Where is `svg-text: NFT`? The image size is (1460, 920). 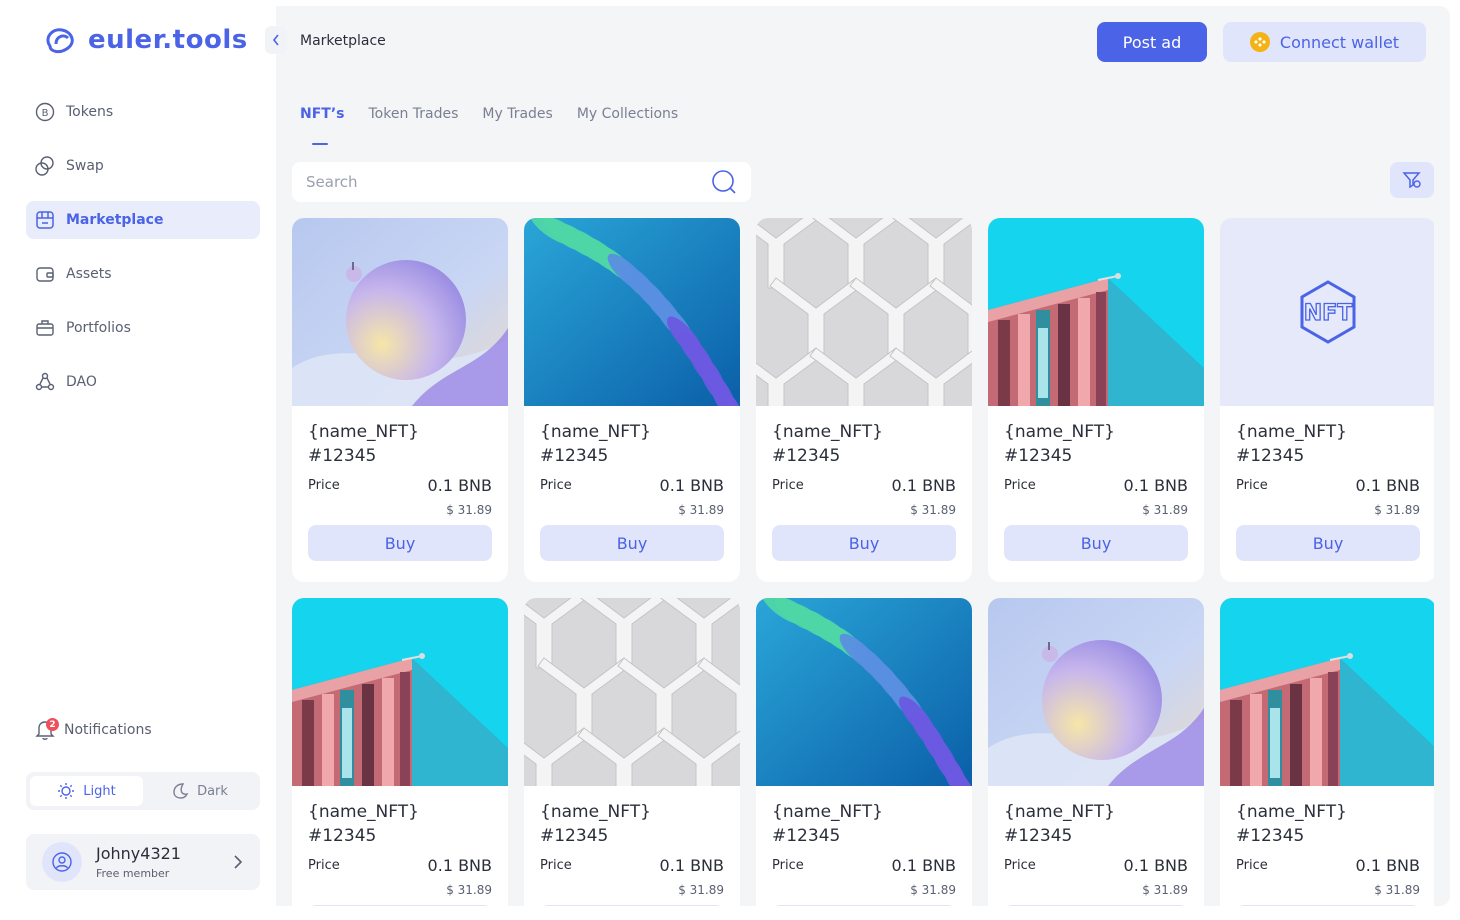 svg-text: NFT is located at coordinates (1328, 313).